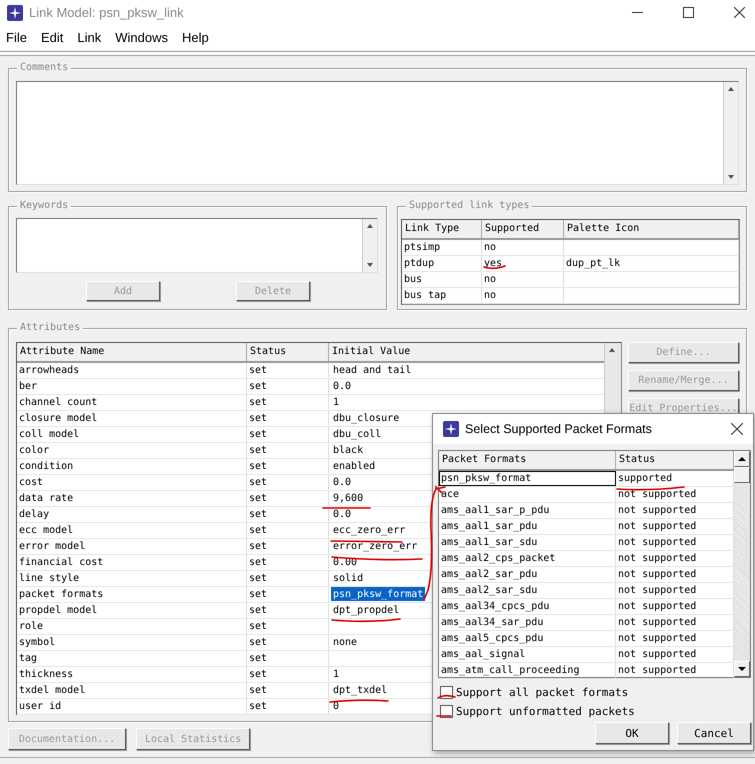 The width and height of the screenshot is (755, 764). What do you see at coordinates (132, 690) in the screenshot?
I see `table-cell: txdel model` at bounding box center [132, 690].